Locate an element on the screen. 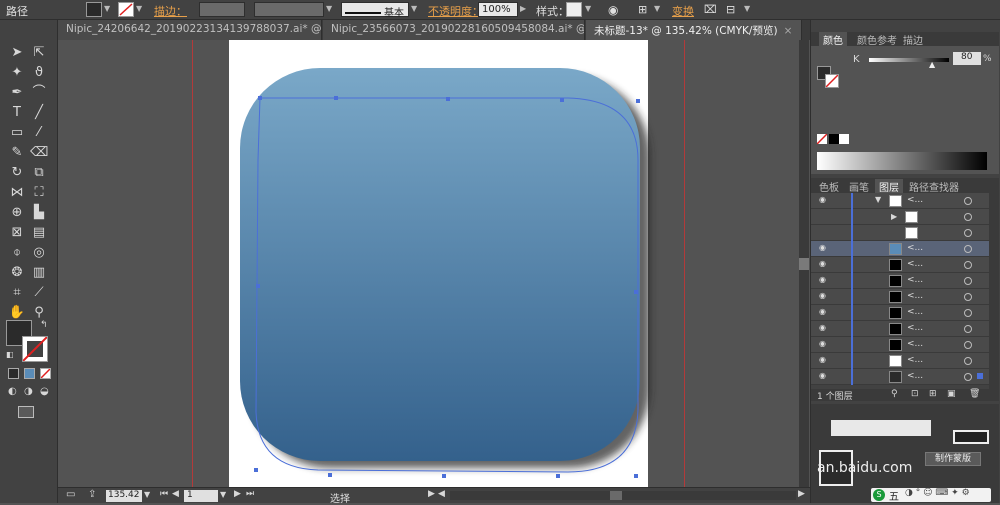 The width and height of the screenshot is (1000, 505). mesh-tool-icon: ⊠ is located at coordinates (17, 233).